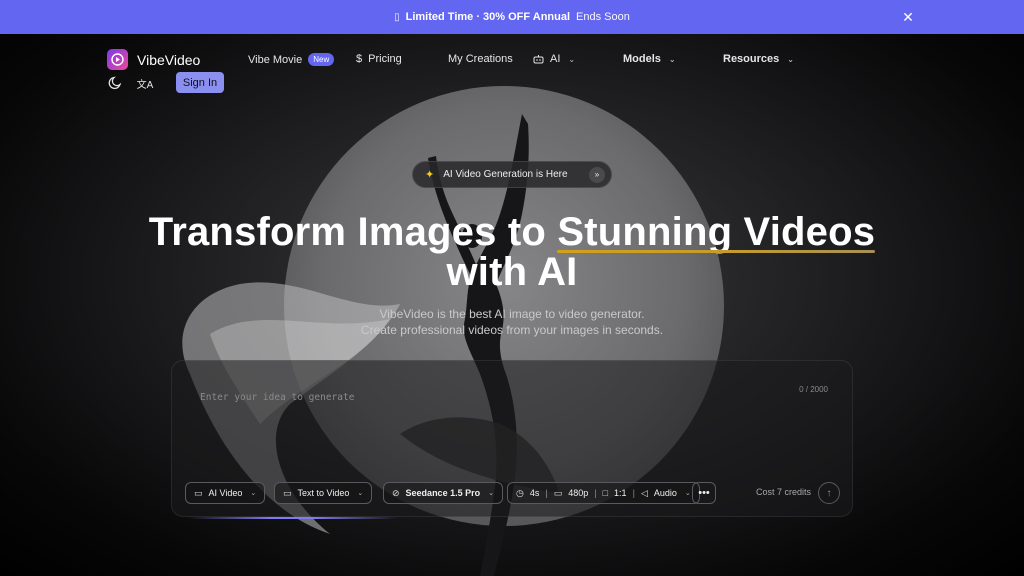  I want to click on more-icon: •••, so click(704, 493).